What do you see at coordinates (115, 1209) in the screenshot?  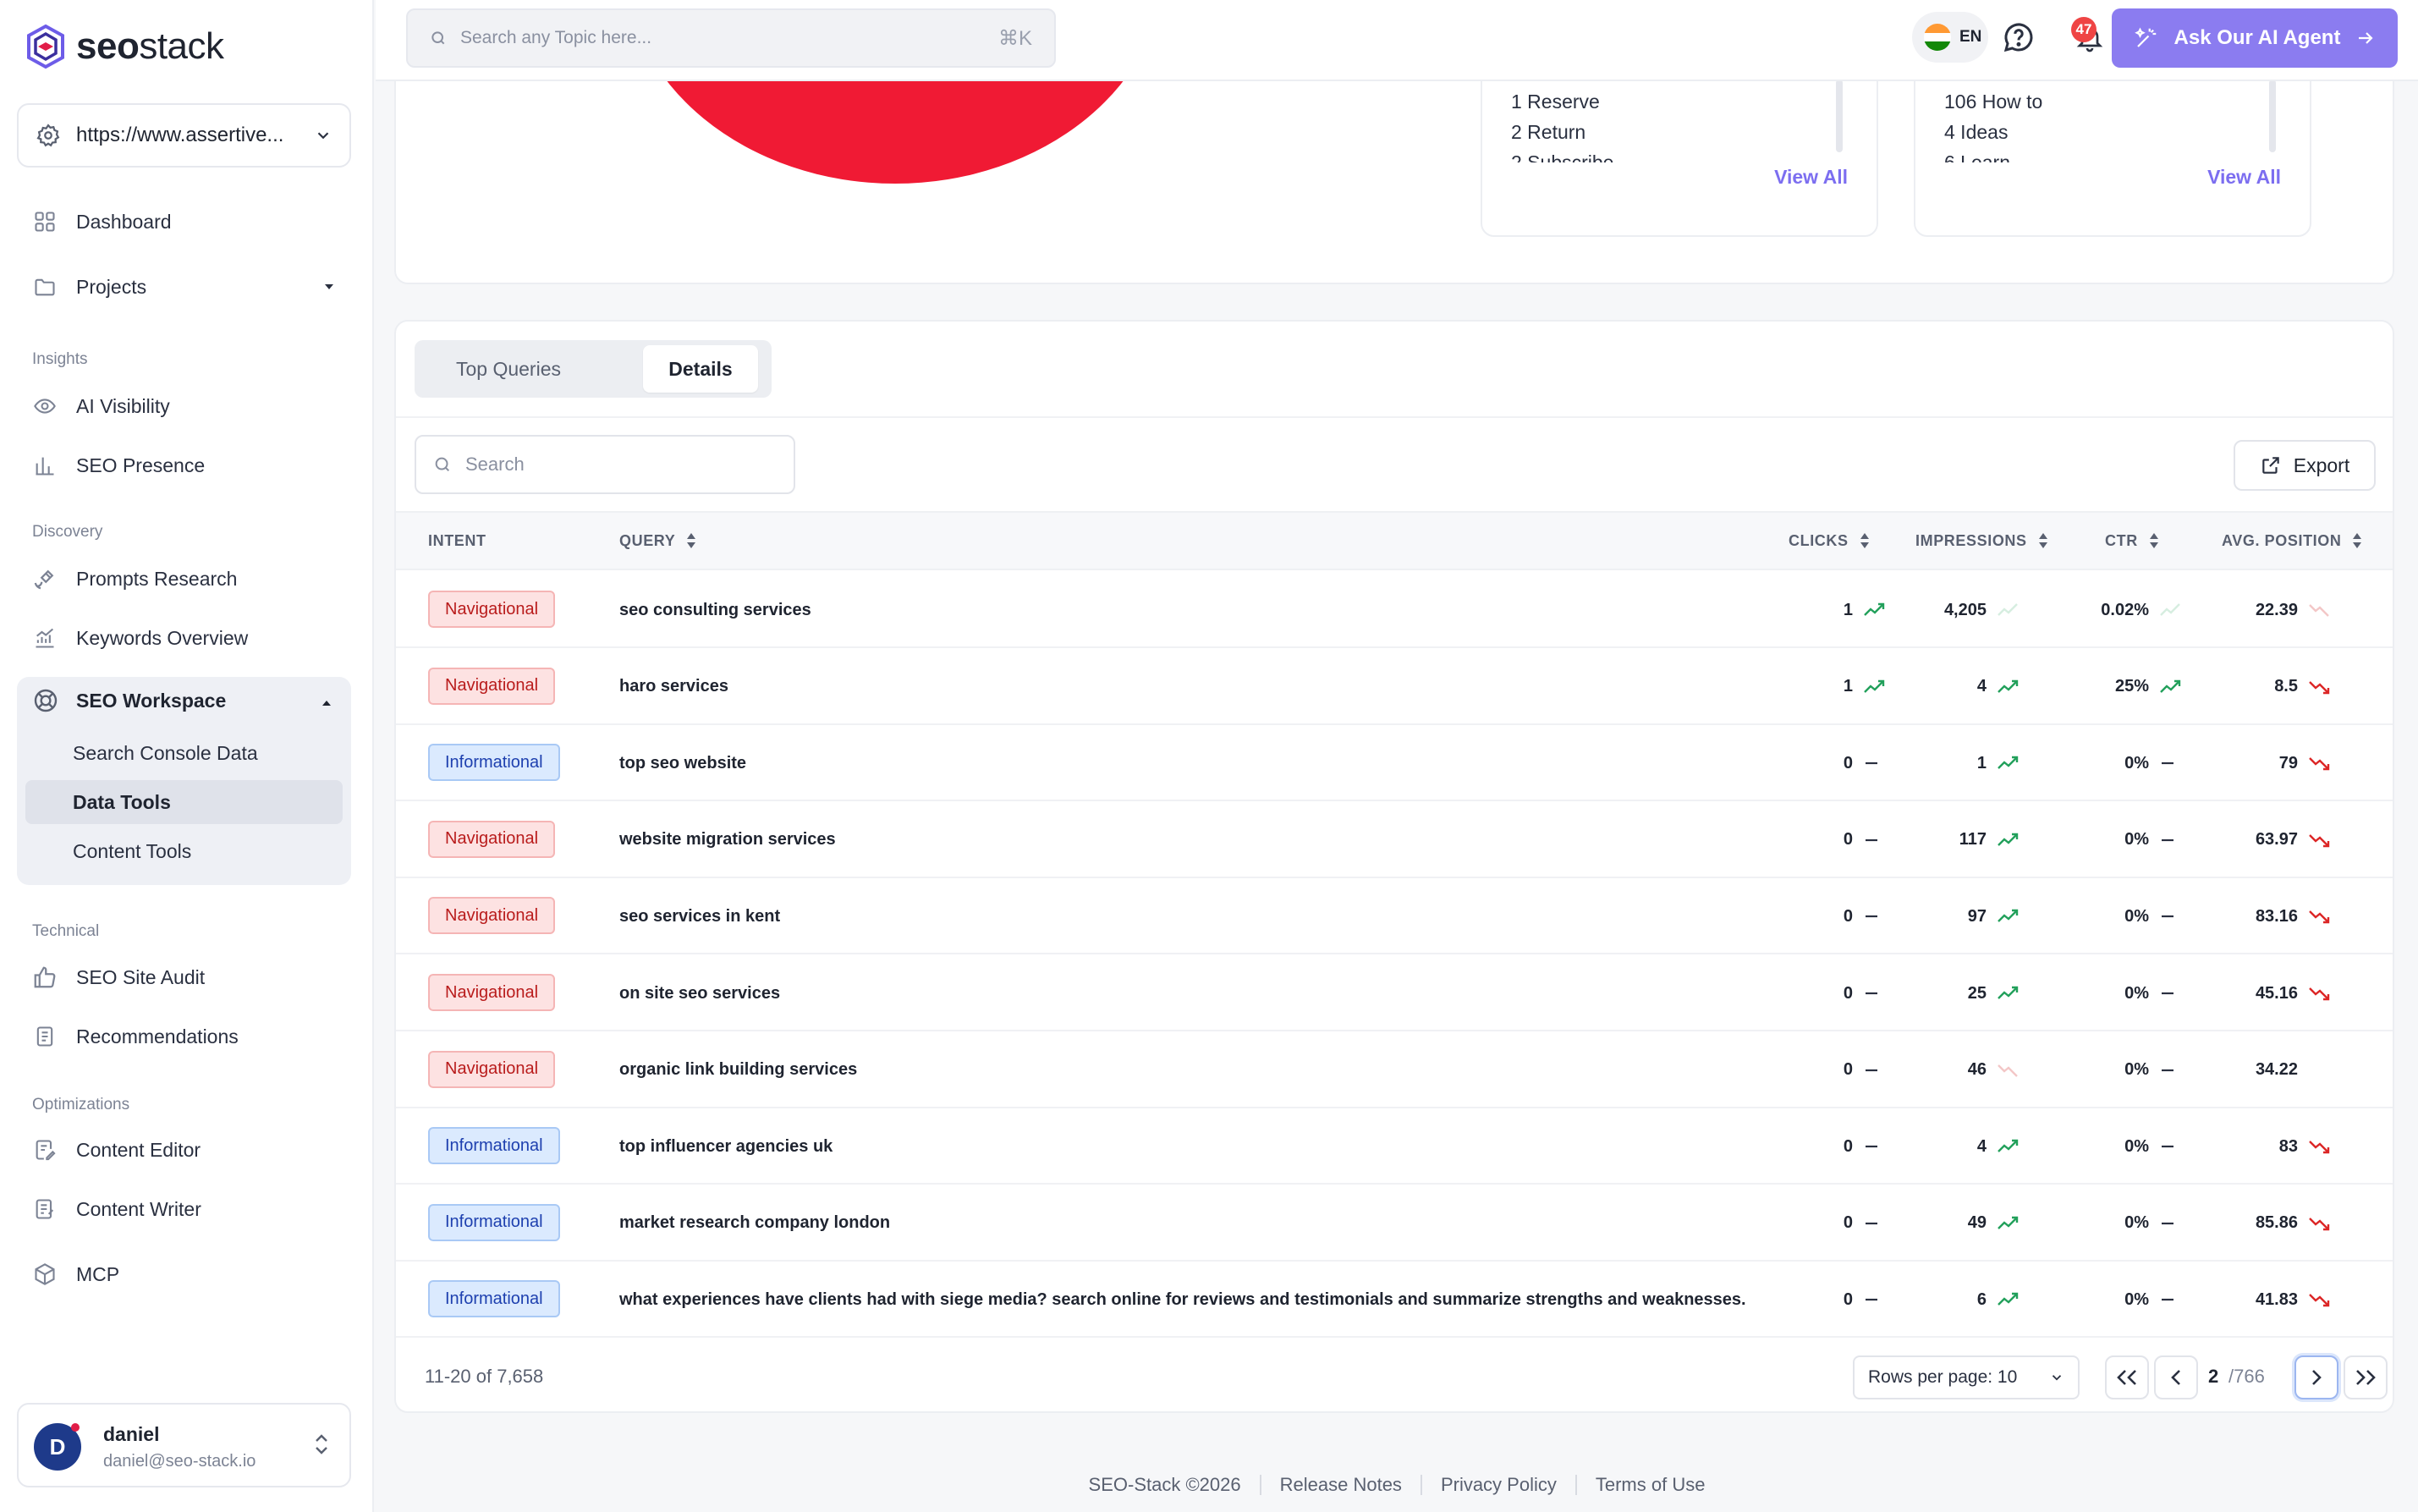 I see `sidebar-item-content-writer: Content Writer` at bounding box center [115, 1209].